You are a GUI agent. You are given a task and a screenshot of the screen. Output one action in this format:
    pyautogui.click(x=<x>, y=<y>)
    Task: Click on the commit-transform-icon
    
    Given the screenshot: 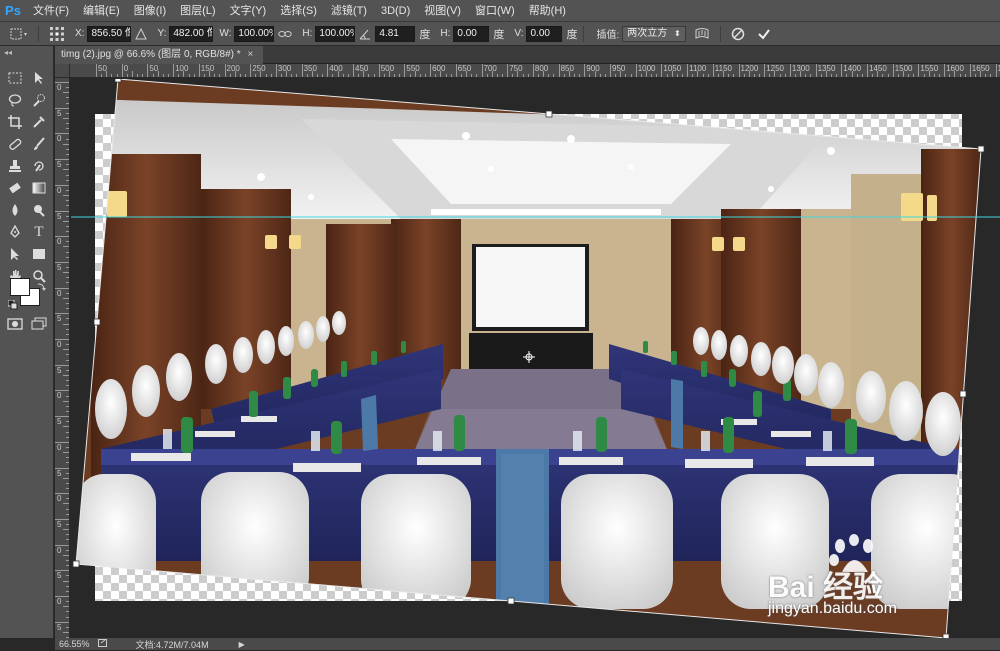 What is the action you would take?
    pyautogui.click(x=764, y=34)
    